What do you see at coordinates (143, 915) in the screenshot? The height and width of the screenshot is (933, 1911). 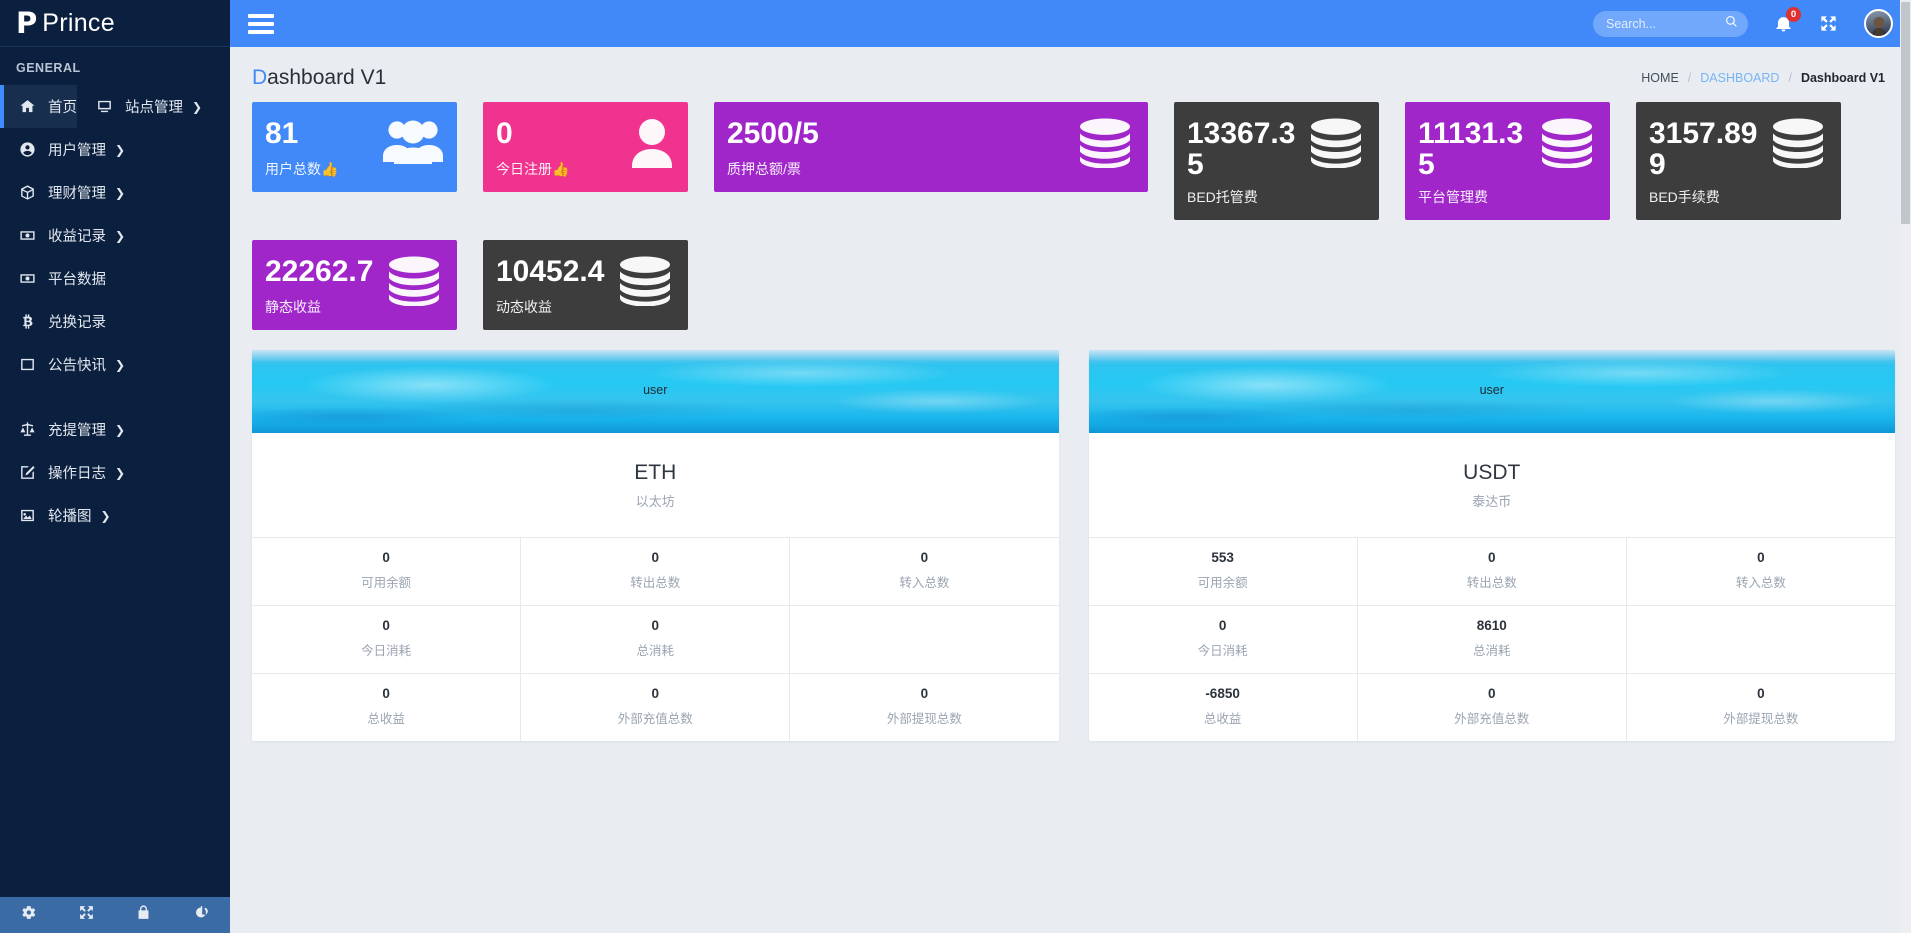 I see `lock-icon` at bounding box center [143, 915].